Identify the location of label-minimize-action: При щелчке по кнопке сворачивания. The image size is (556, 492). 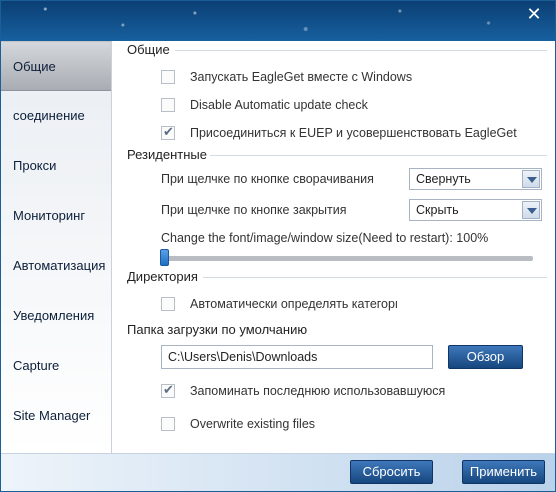
(267, 179).